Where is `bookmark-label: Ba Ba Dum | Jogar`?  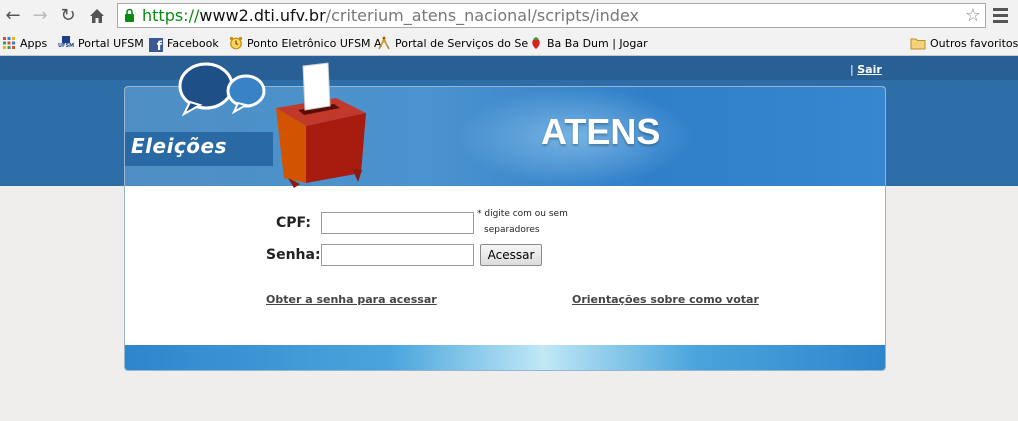
bookmark-label: Ba Ba Dum | Jogar is located at coordinates (597, 43).